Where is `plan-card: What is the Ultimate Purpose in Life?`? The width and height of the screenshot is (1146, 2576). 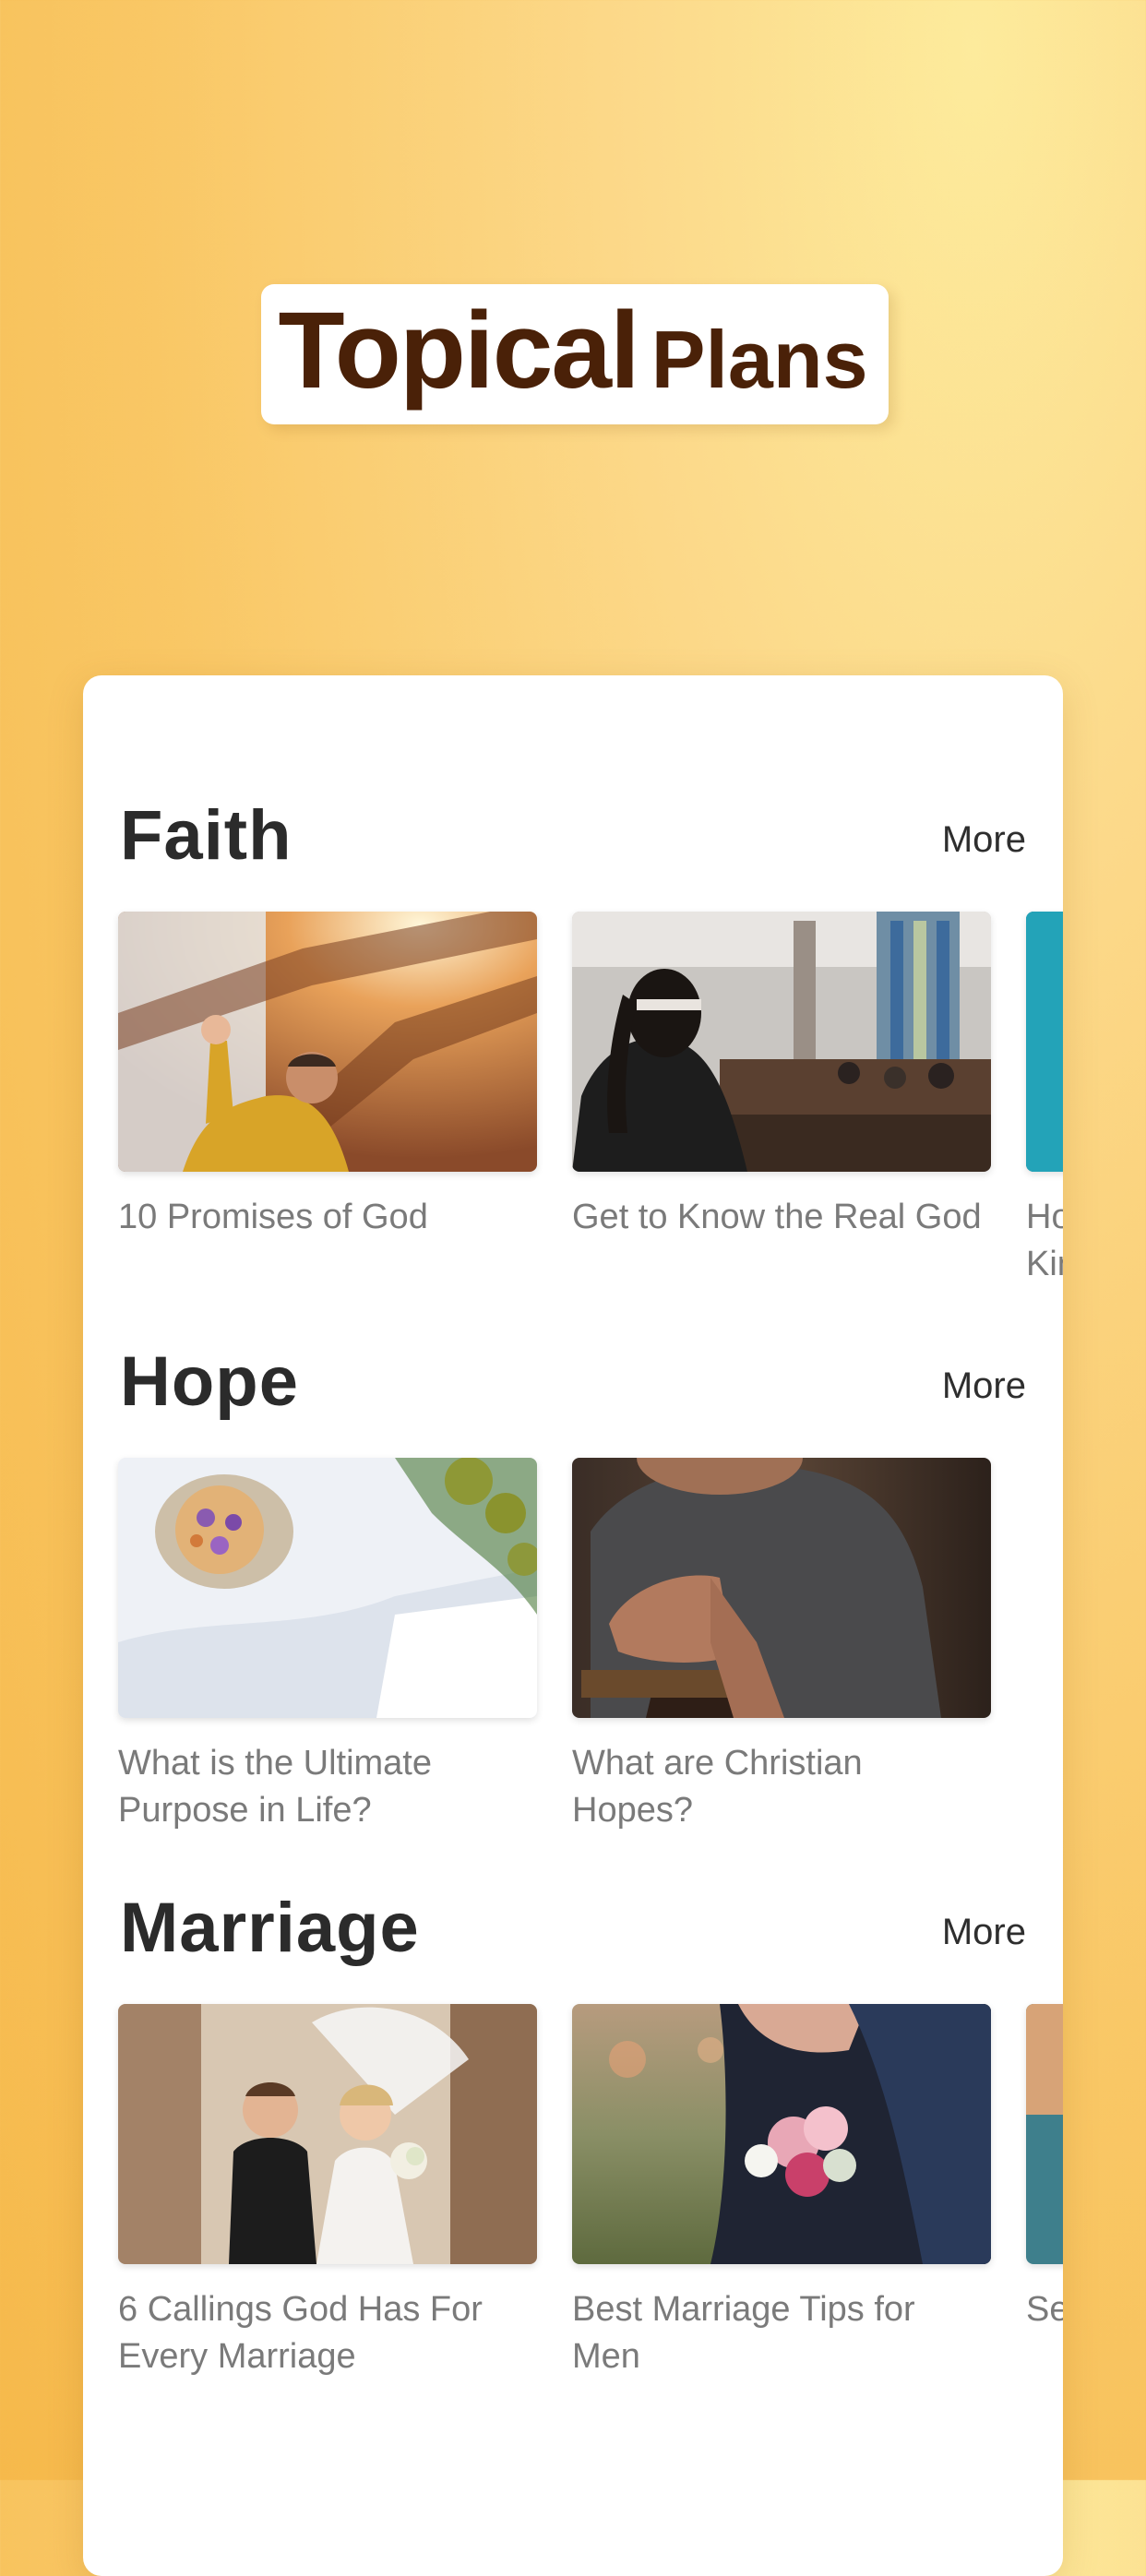
plan-card: What is the Ultimate Purpose in Life? is located at coordinates (328, 1646).